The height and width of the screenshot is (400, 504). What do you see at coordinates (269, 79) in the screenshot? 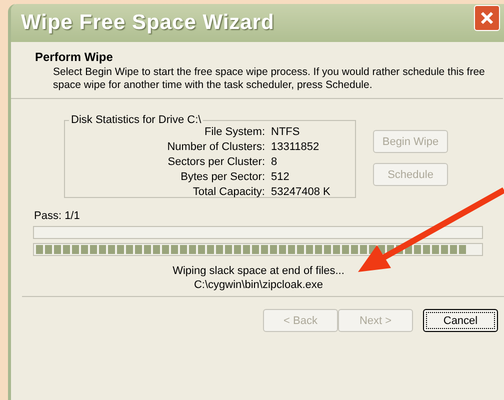
I see `description-text: Select Begin Wipe to start the free space wipe process. If you would rather schedule this free space wipe for another time with the task scheduler, press Schedule.` at bounding box center [269, 79].